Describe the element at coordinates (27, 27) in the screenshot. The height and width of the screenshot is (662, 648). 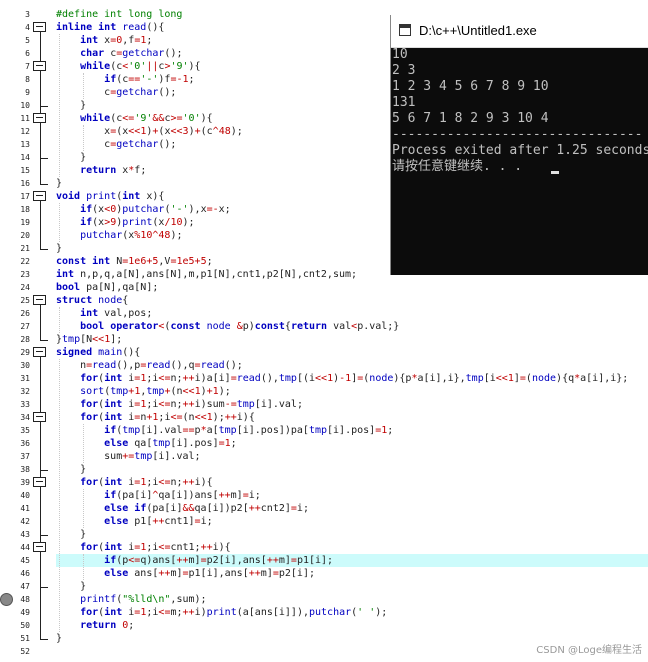
I see `line-number: 4` at that location.